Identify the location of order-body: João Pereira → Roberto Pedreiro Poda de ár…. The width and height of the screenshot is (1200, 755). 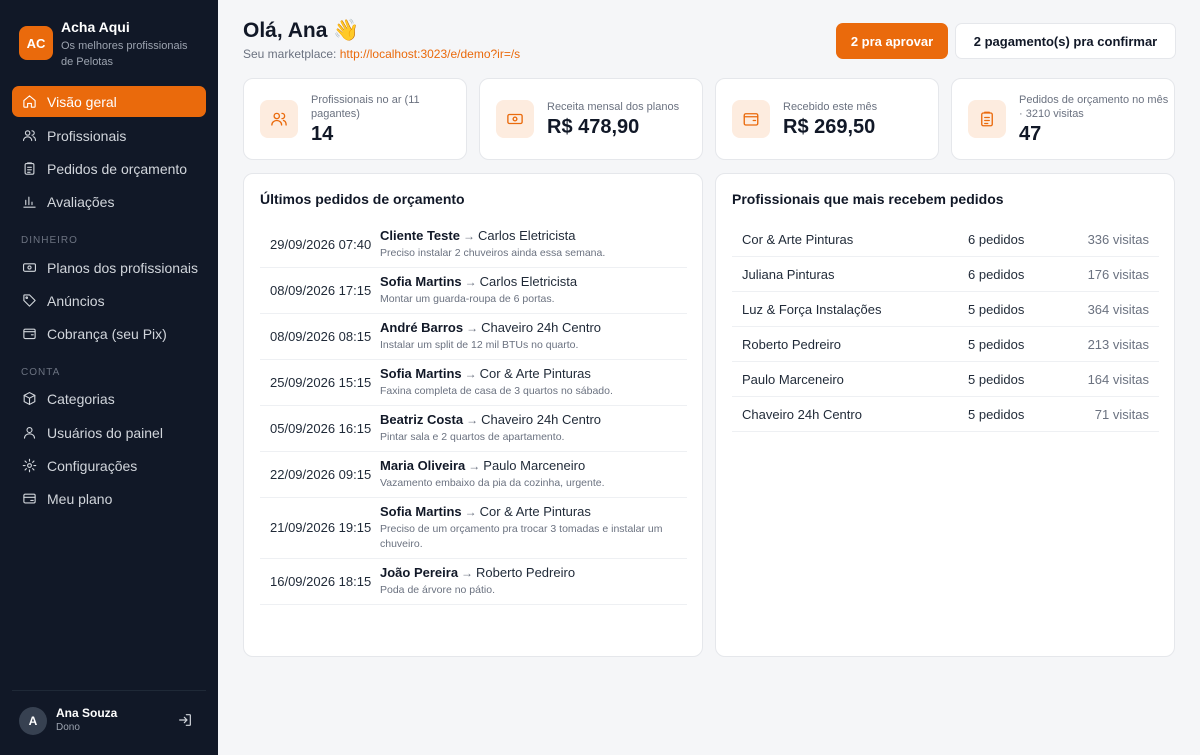
(533, 581).